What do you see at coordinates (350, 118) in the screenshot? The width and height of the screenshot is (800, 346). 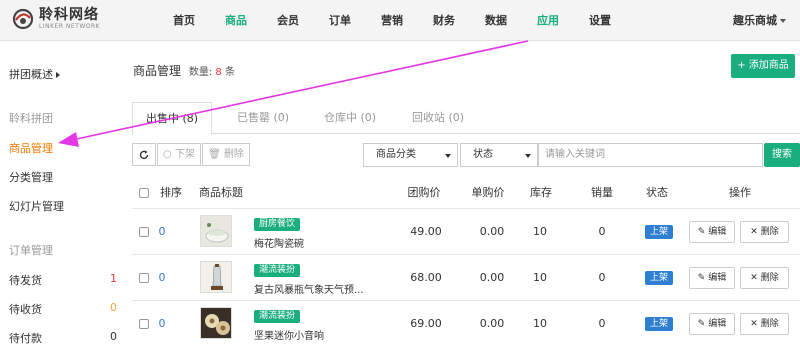 I see `tab-warehouse: 仓库中 (0)` at bounding box center [350, 118].